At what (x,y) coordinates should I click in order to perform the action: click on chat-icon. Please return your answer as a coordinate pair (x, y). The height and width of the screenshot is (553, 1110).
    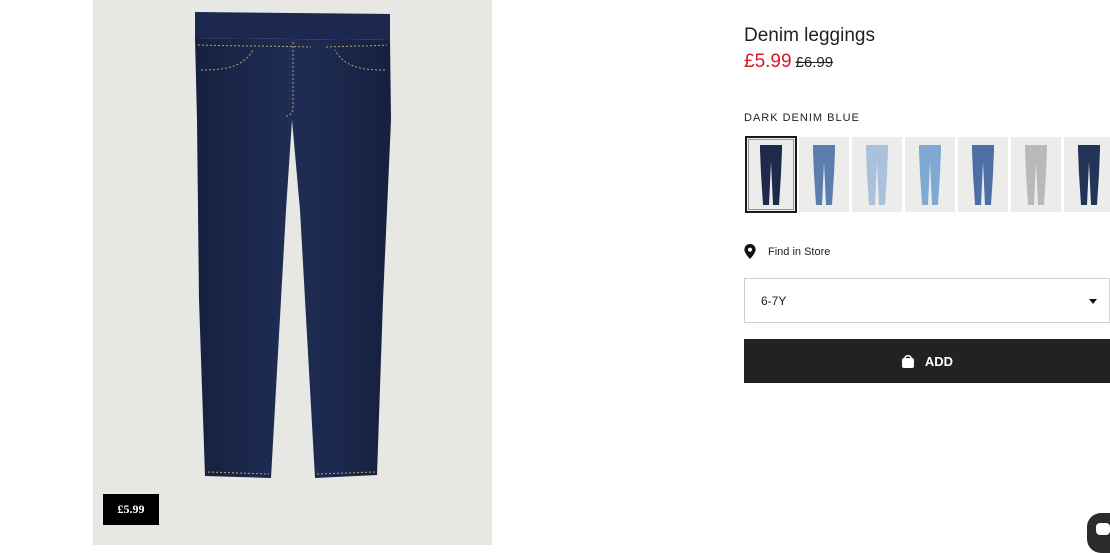
    Looking at the image, I should click on (1098, 533).